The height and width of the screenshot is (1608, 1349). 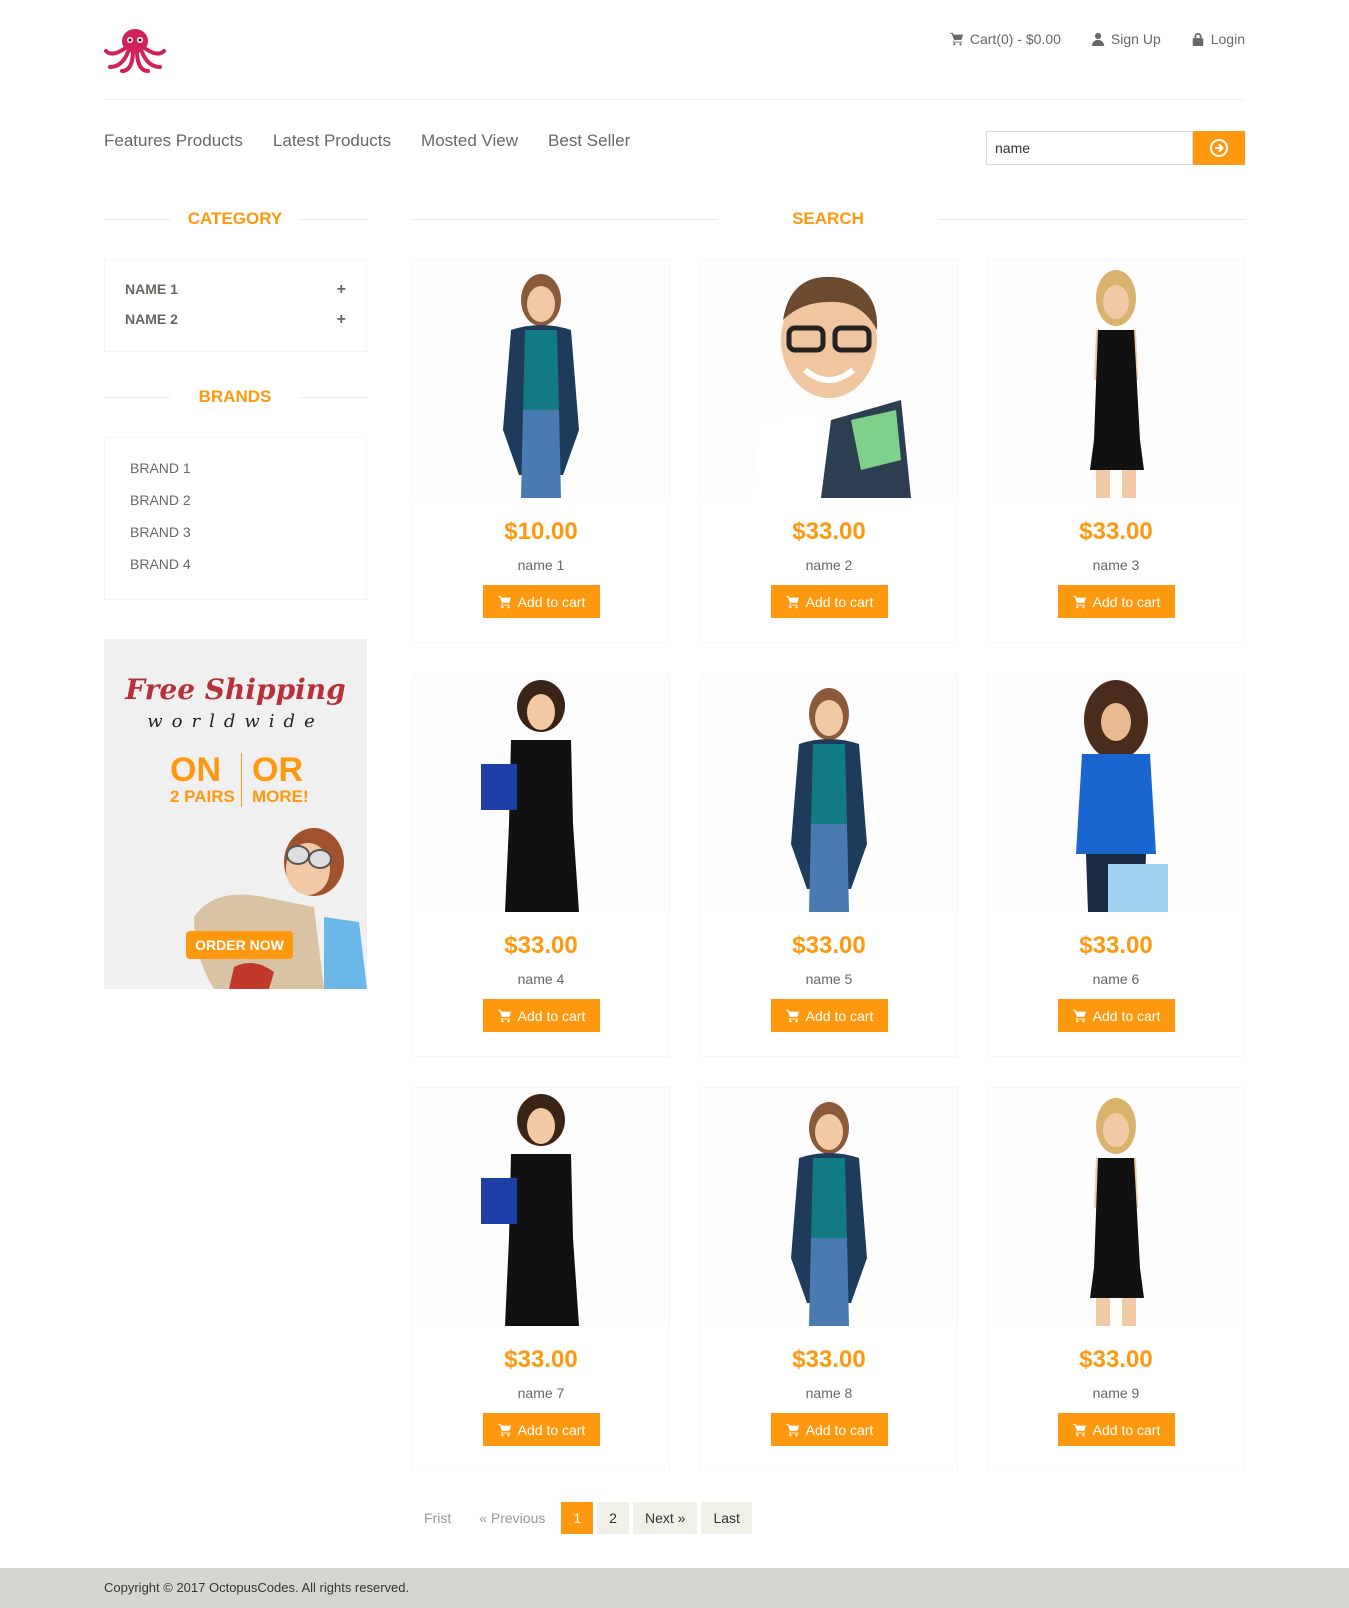 What do you see at coordinates (160, 500) in the screenshot?
I see `brand-link: BRAND 2` at bounding box center [160, 500].